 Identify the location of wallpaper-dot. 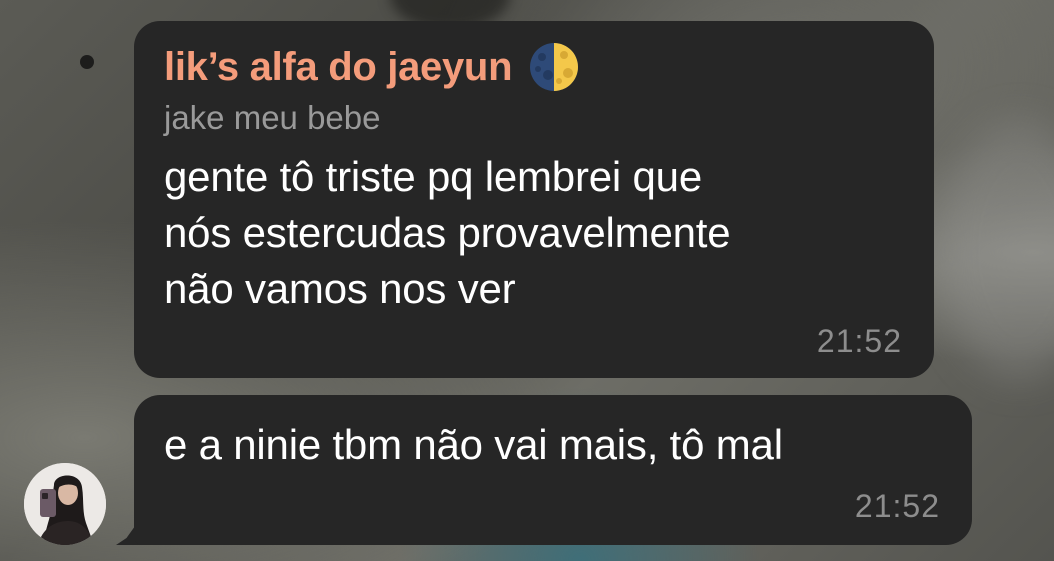
(87, 62).